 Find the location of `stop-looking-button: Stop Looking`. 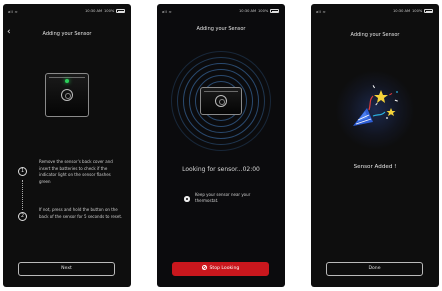

stop-looking-button: Stop Looking is located at coordinates (220, 269).